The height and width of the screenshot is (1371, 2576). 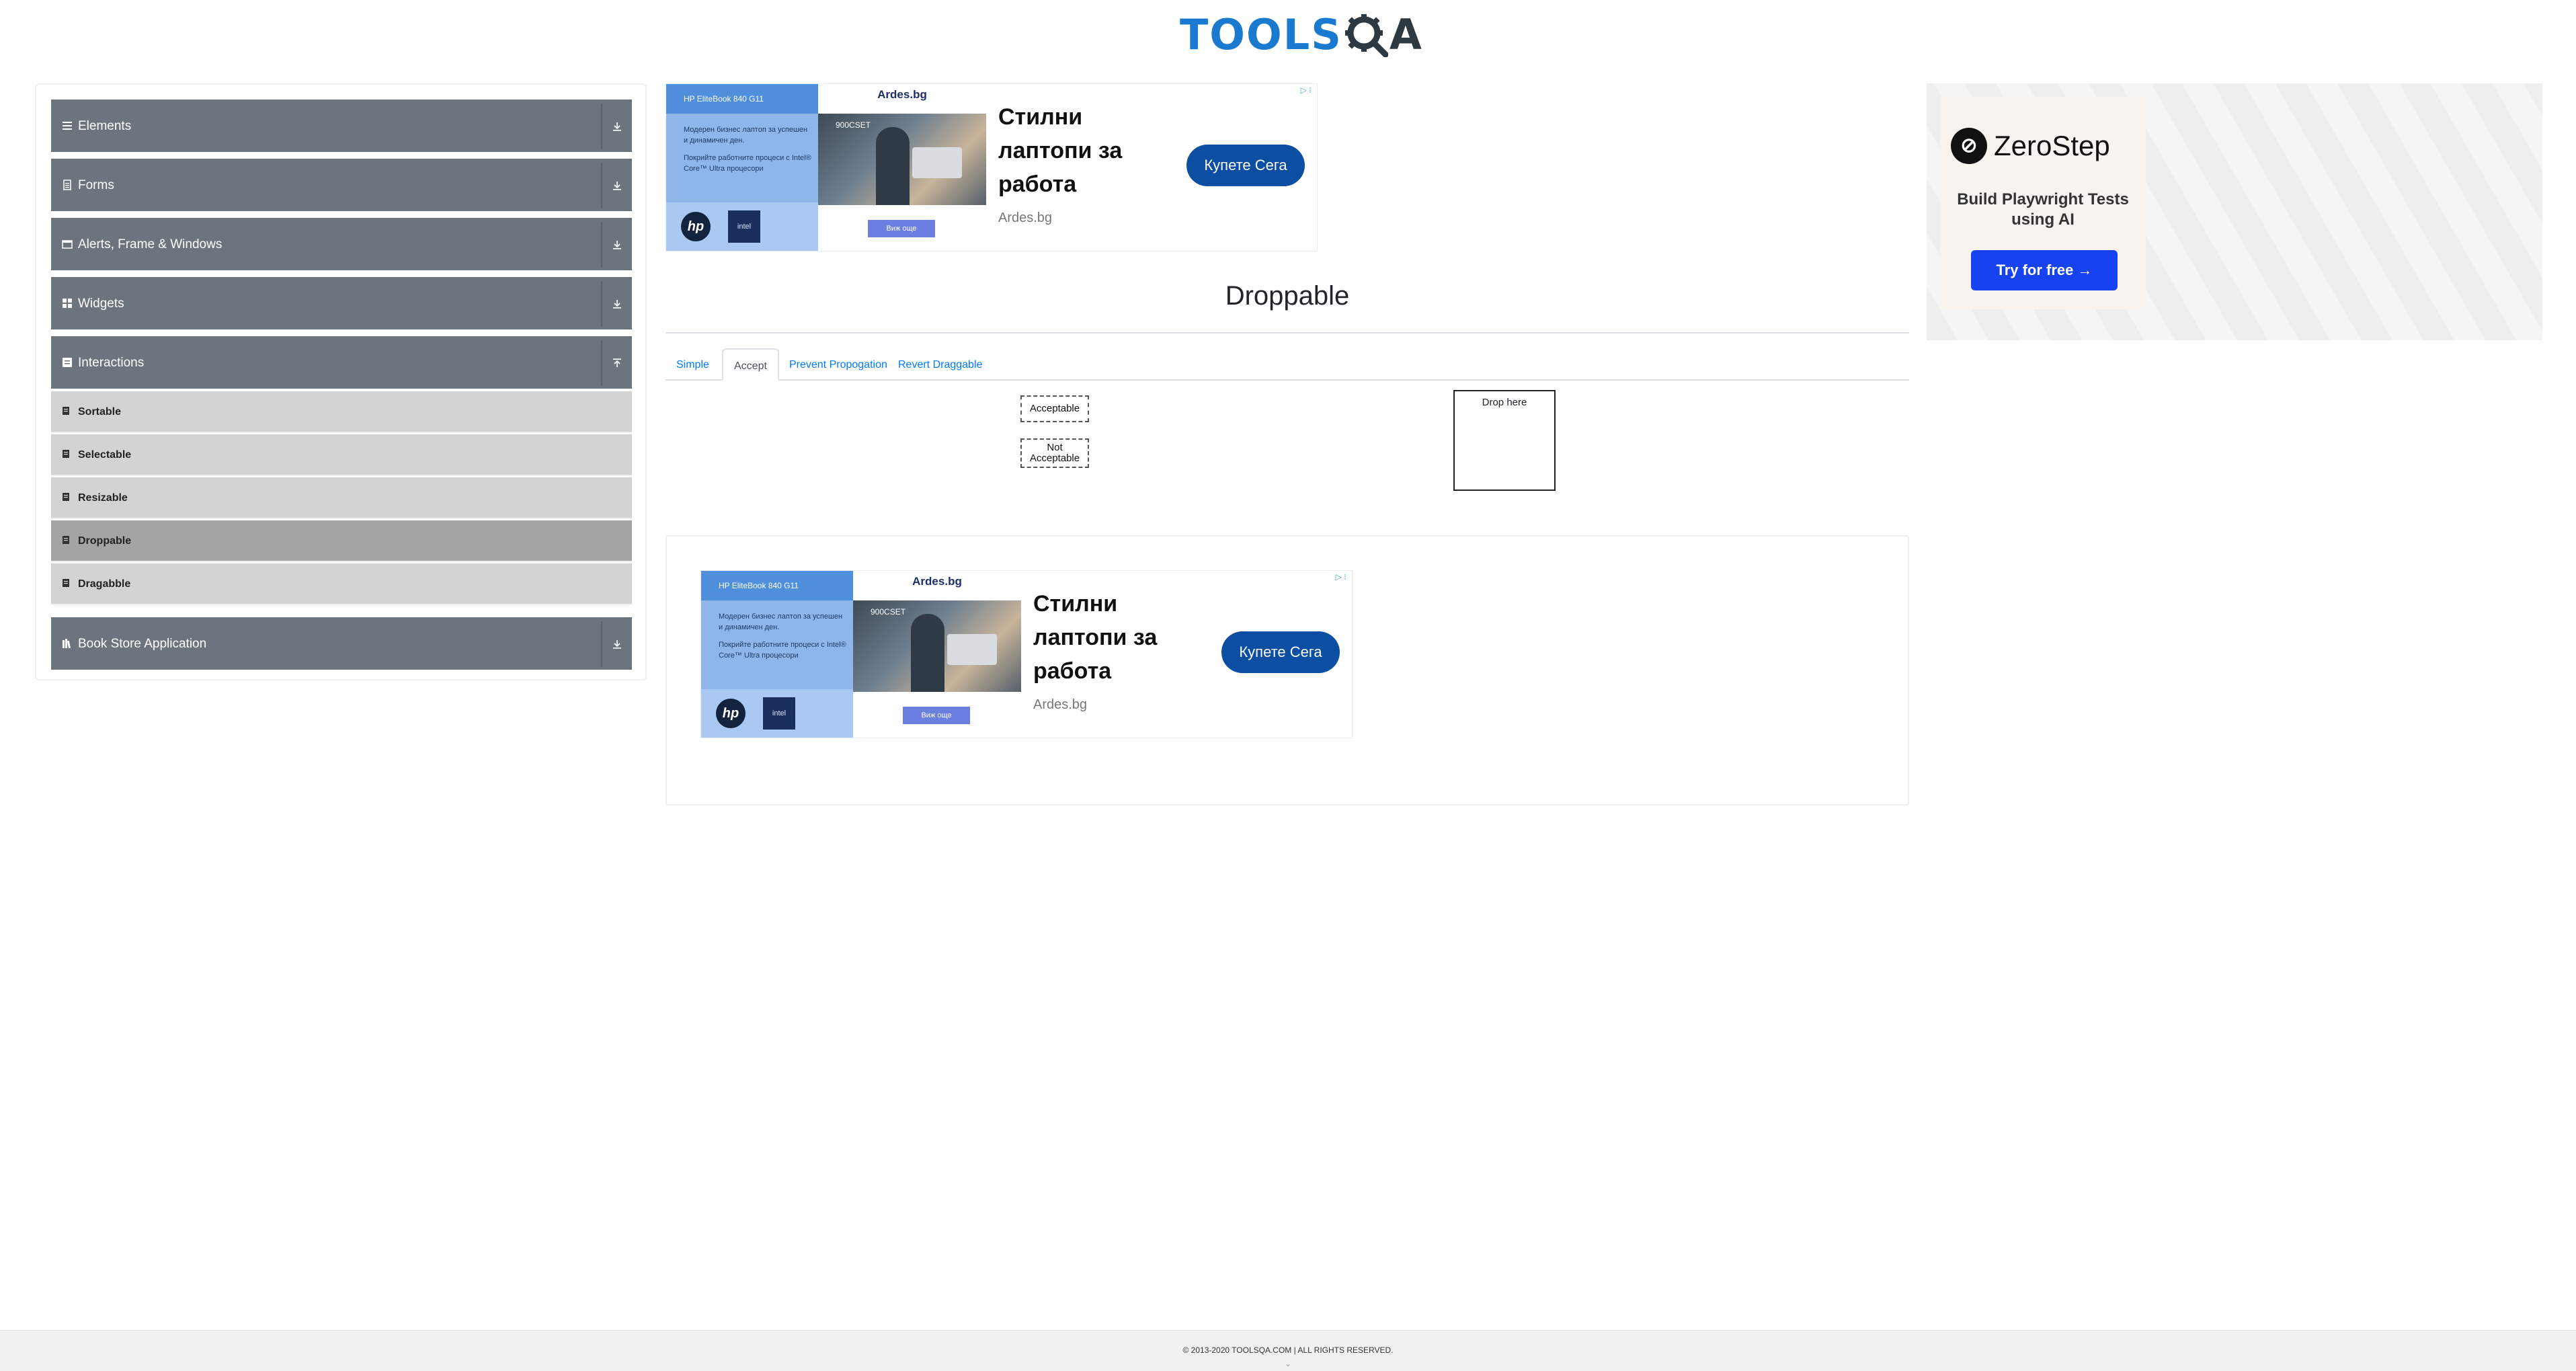 I want to click on tab-simple: Simple, so click(x=693, y=363).